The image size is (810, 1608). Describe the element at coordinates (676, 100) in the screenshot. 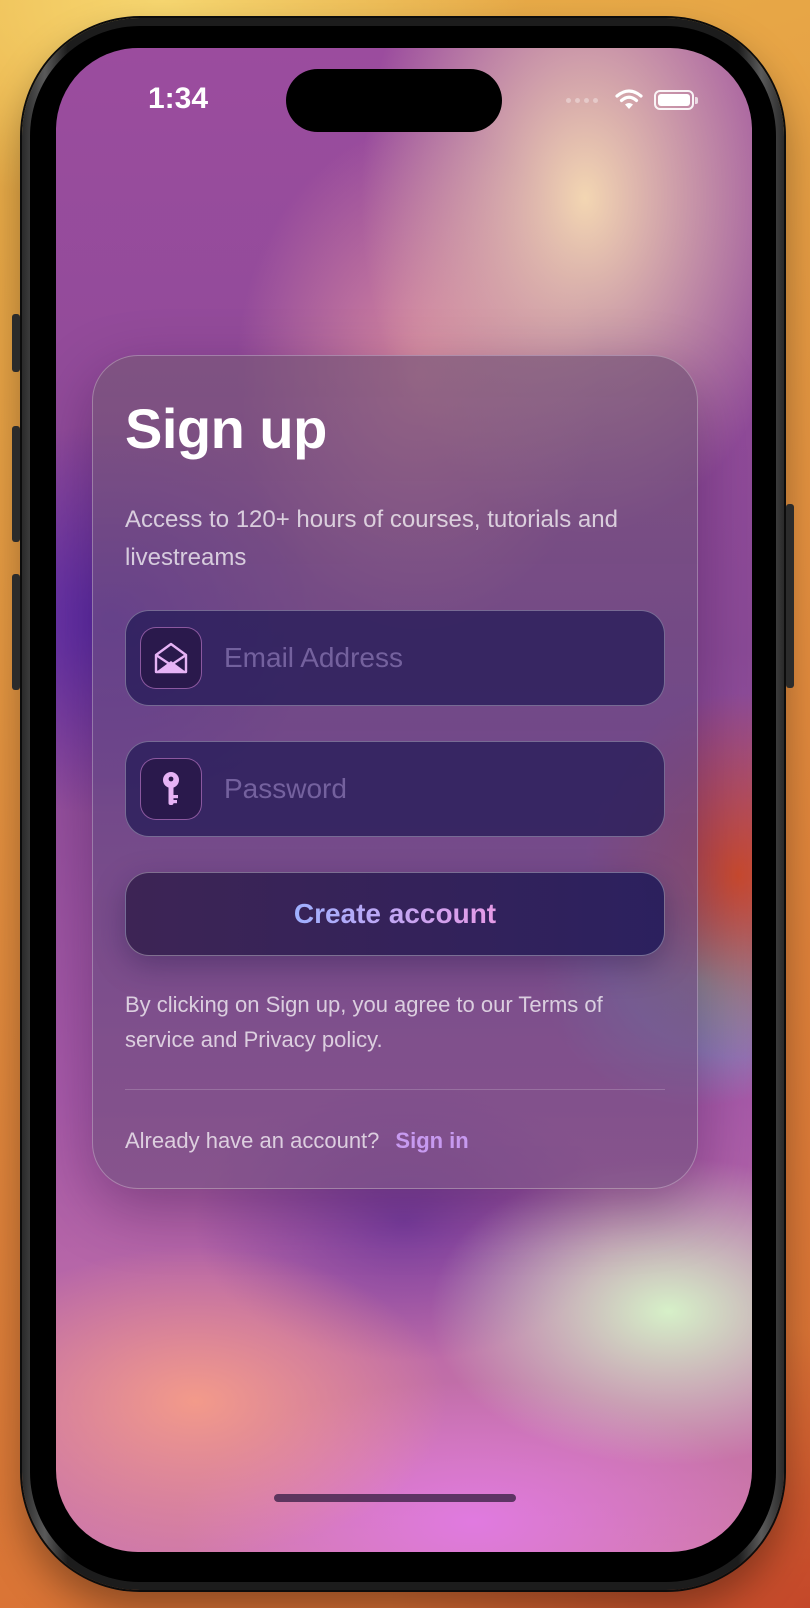

I see `battery-icon` at that location.